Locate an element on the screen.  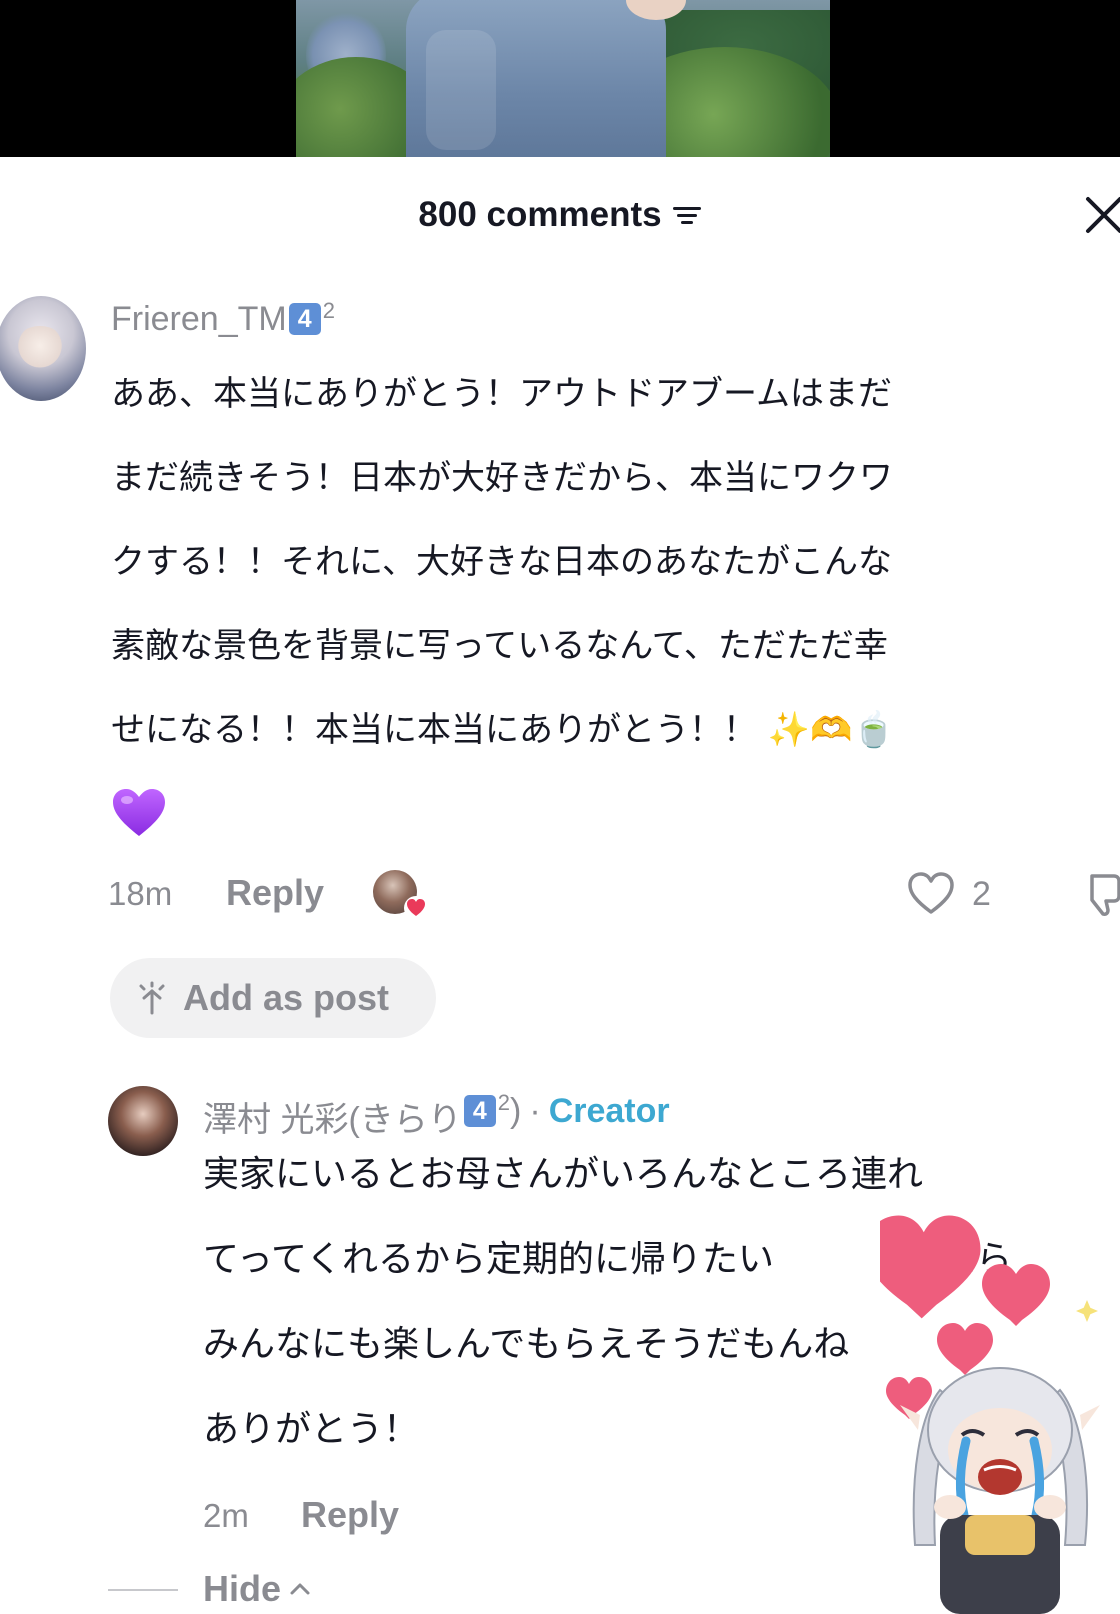
comment-line: まだ続きそう！日本が大好きだから、本当にワクワ is located at coordinates (502, 478).